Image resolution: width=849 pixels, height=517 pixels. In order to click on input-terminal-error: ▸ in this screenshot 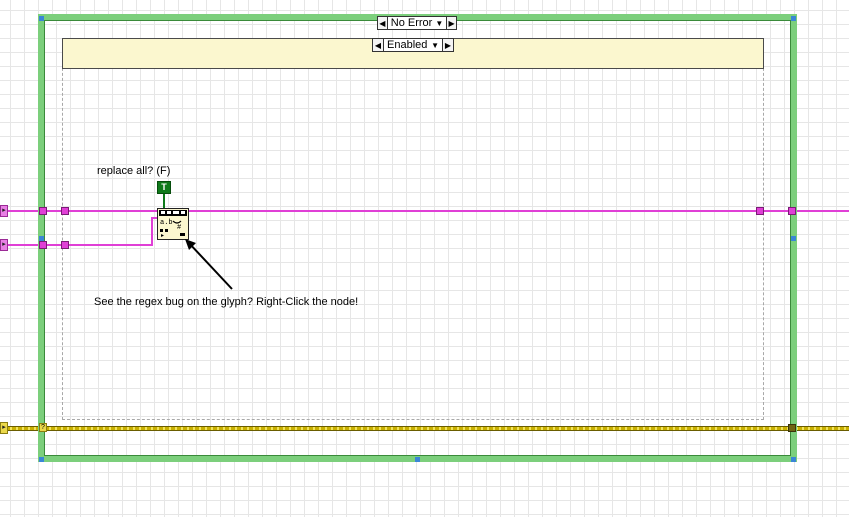, I will do `click(4, 428)`.